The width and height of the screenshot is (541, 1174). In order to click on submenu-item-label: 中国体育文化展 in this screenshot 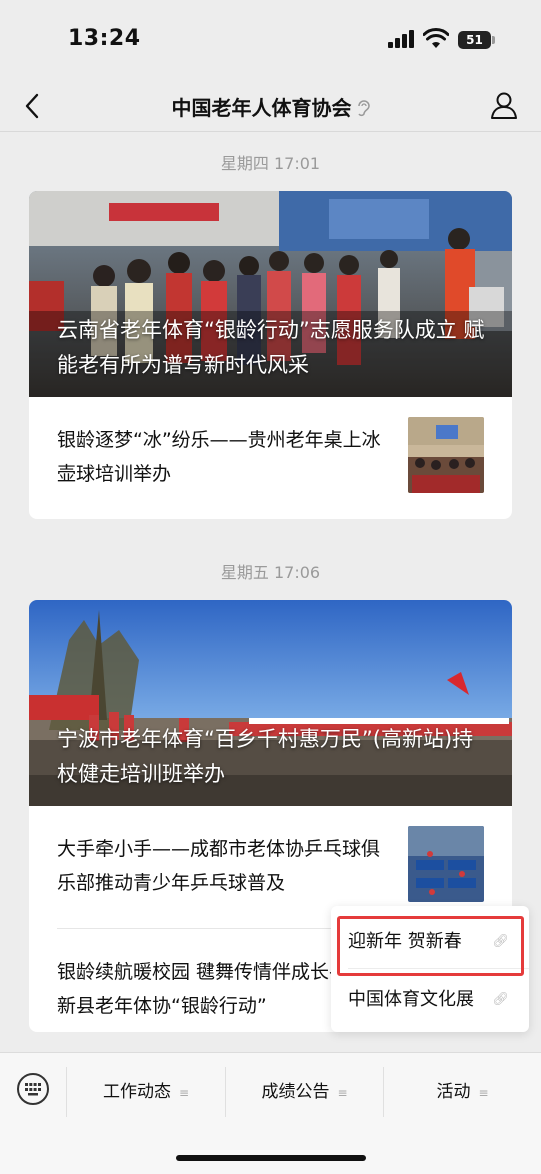, I will do `click(411, 999)`.